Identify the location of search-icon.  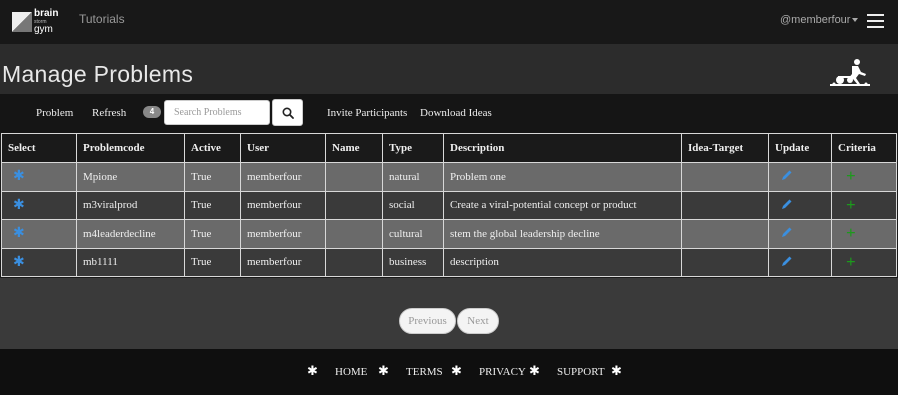
(288, 113).